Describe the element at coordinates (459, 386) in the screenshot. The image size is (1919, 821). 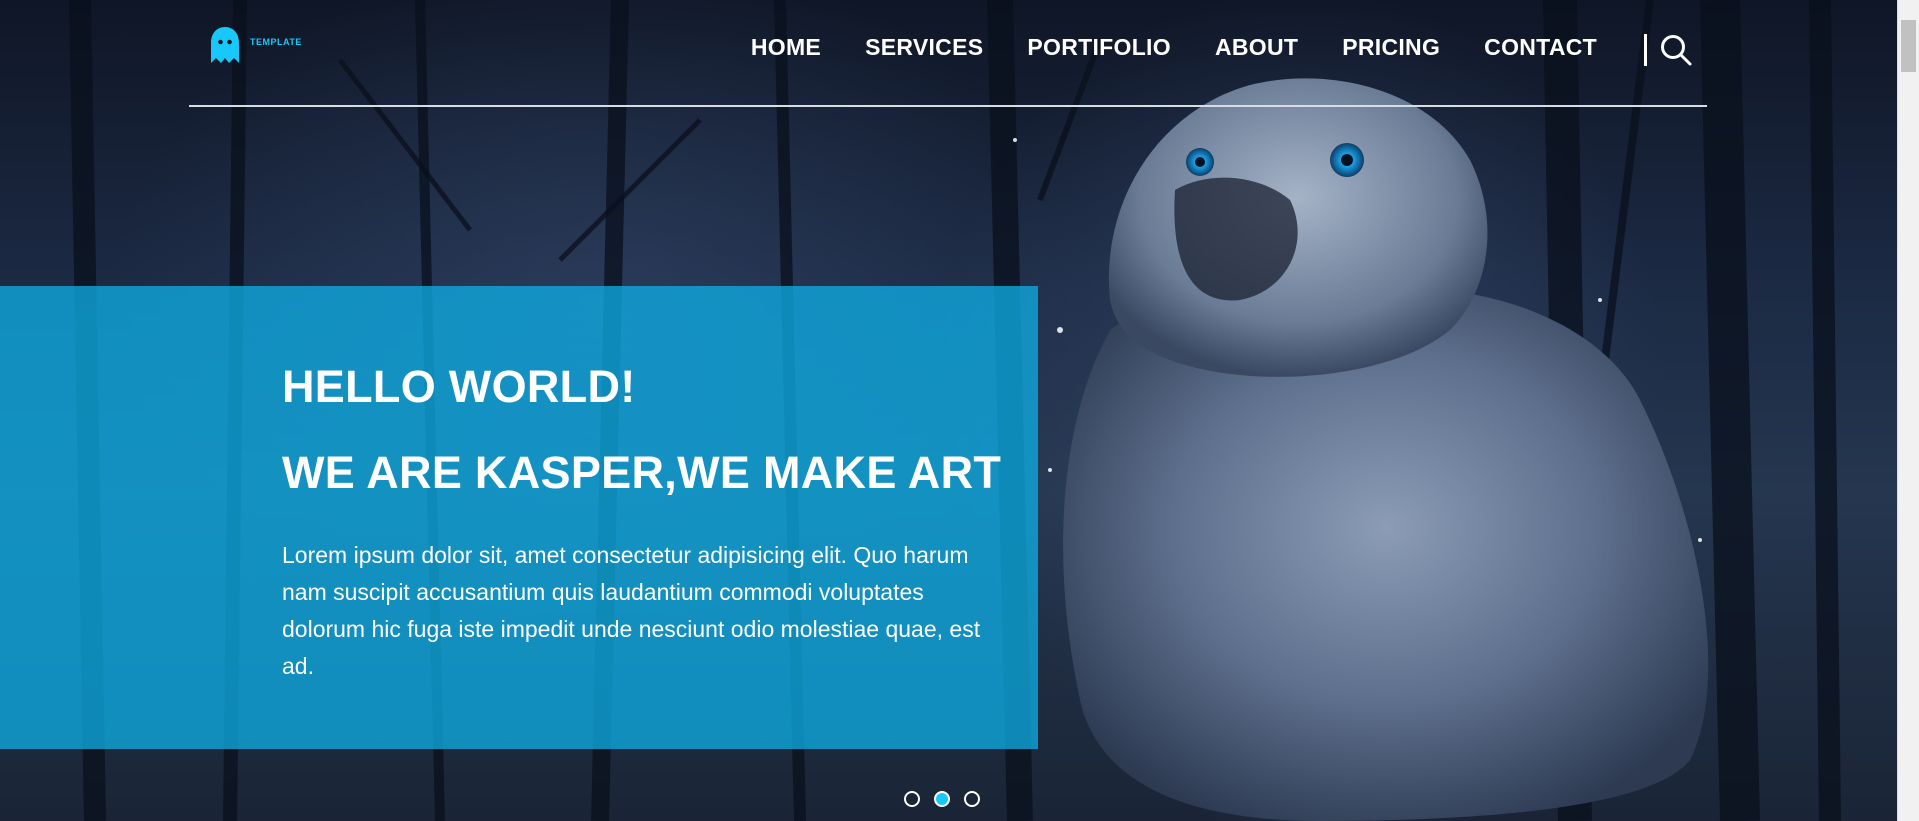
I see `hero-title-line1: HELLO WORLD!` at that location.